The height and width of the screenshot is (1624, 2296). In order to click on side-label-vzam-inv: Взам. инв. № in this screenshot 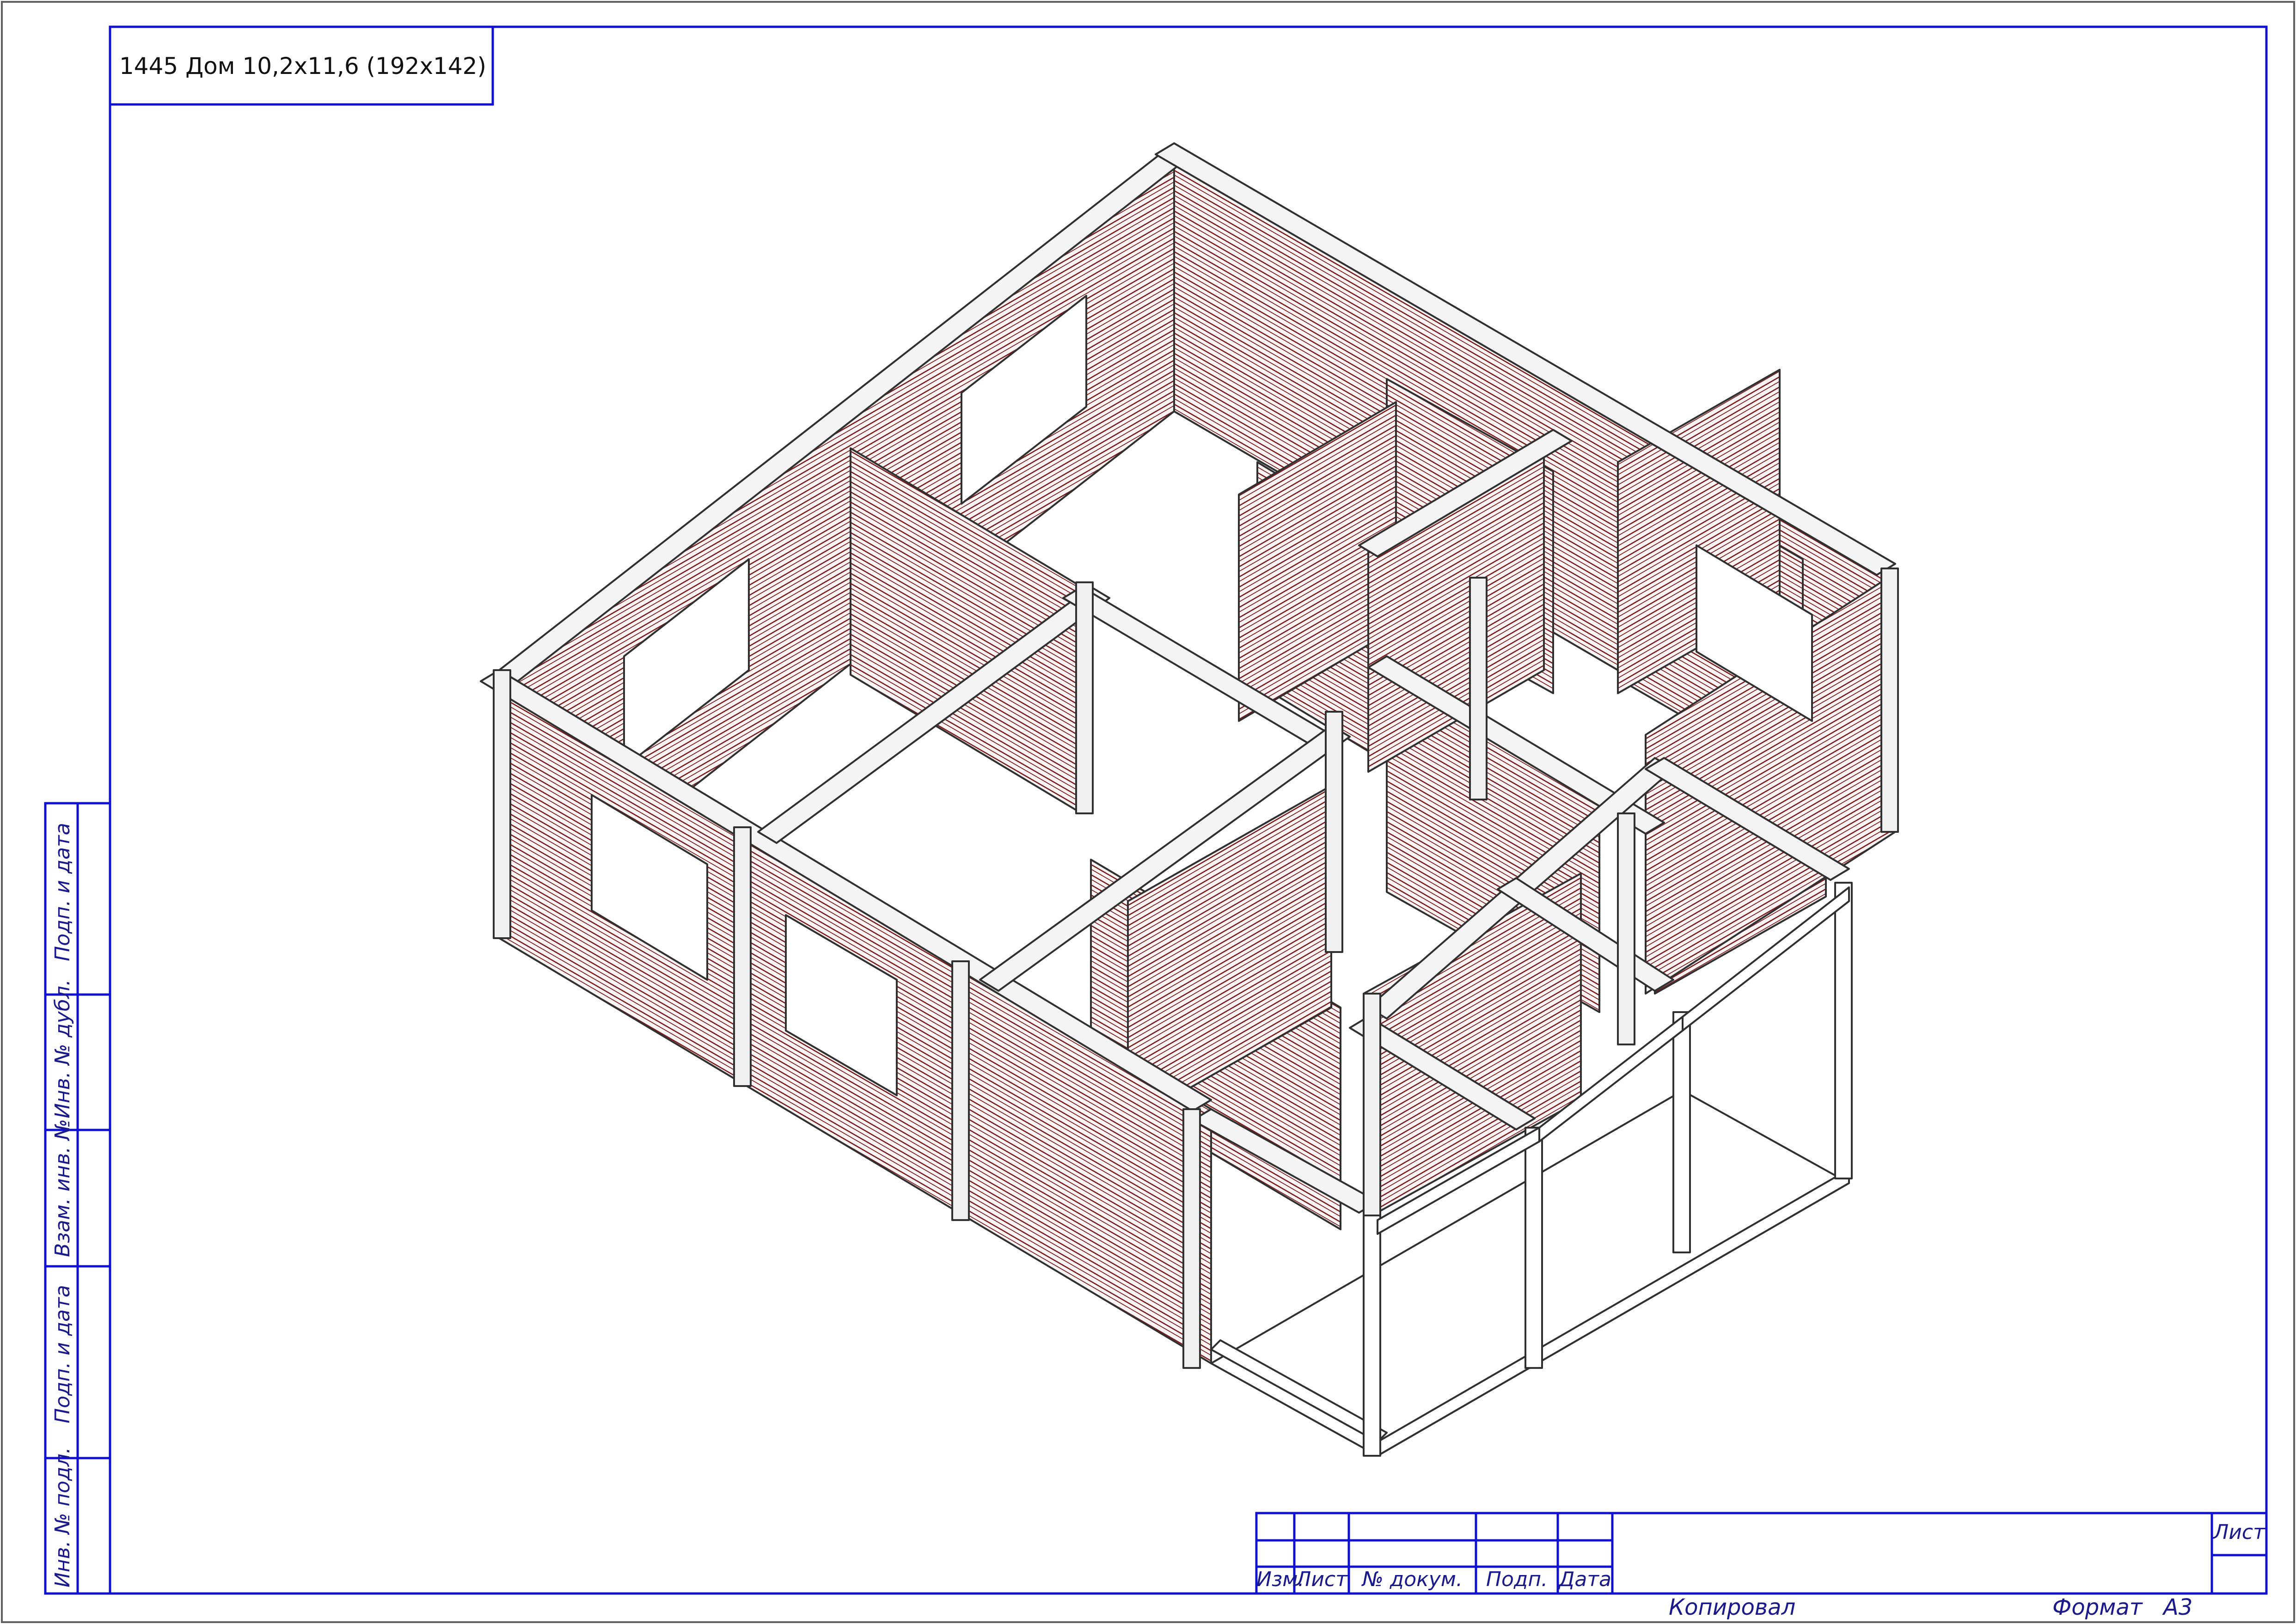, I will do `click(62, 1188)`.